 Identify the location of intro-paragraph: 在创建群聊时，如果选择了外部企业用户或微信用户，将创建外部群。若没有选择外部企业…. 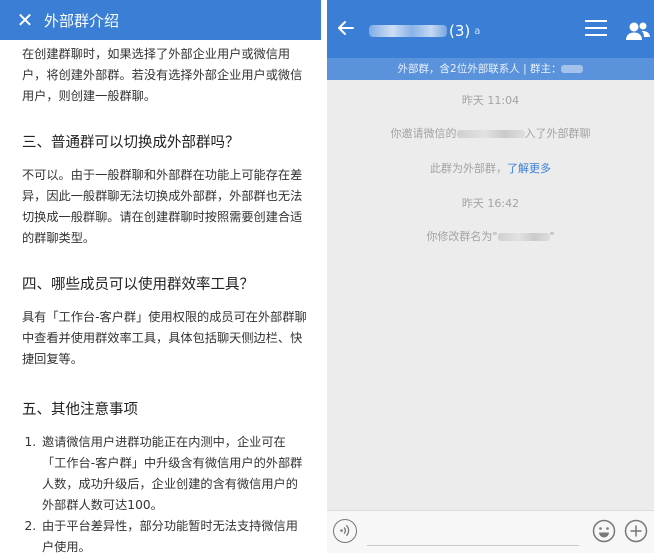
(162, 75).